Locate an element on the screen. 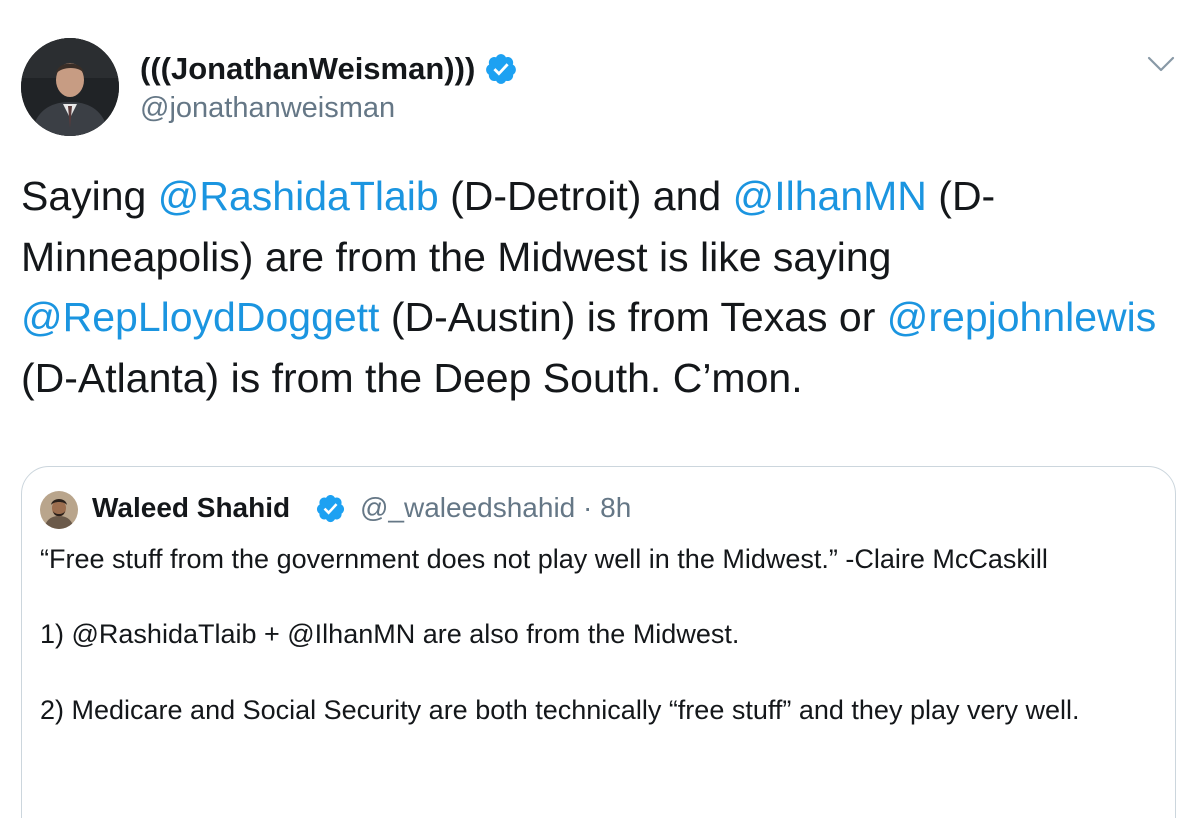  mention-link: @RashidaTlaib is located at coordinates (298, 196).